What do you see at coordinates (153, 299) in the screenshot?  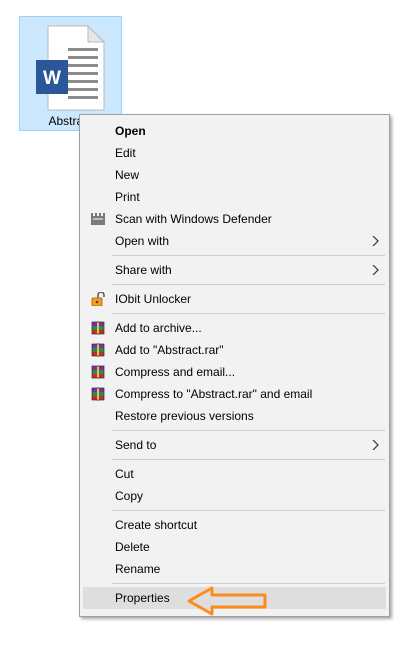 I see `menu-item-label: IObit Unlocker` at bounding box center [153, 299].